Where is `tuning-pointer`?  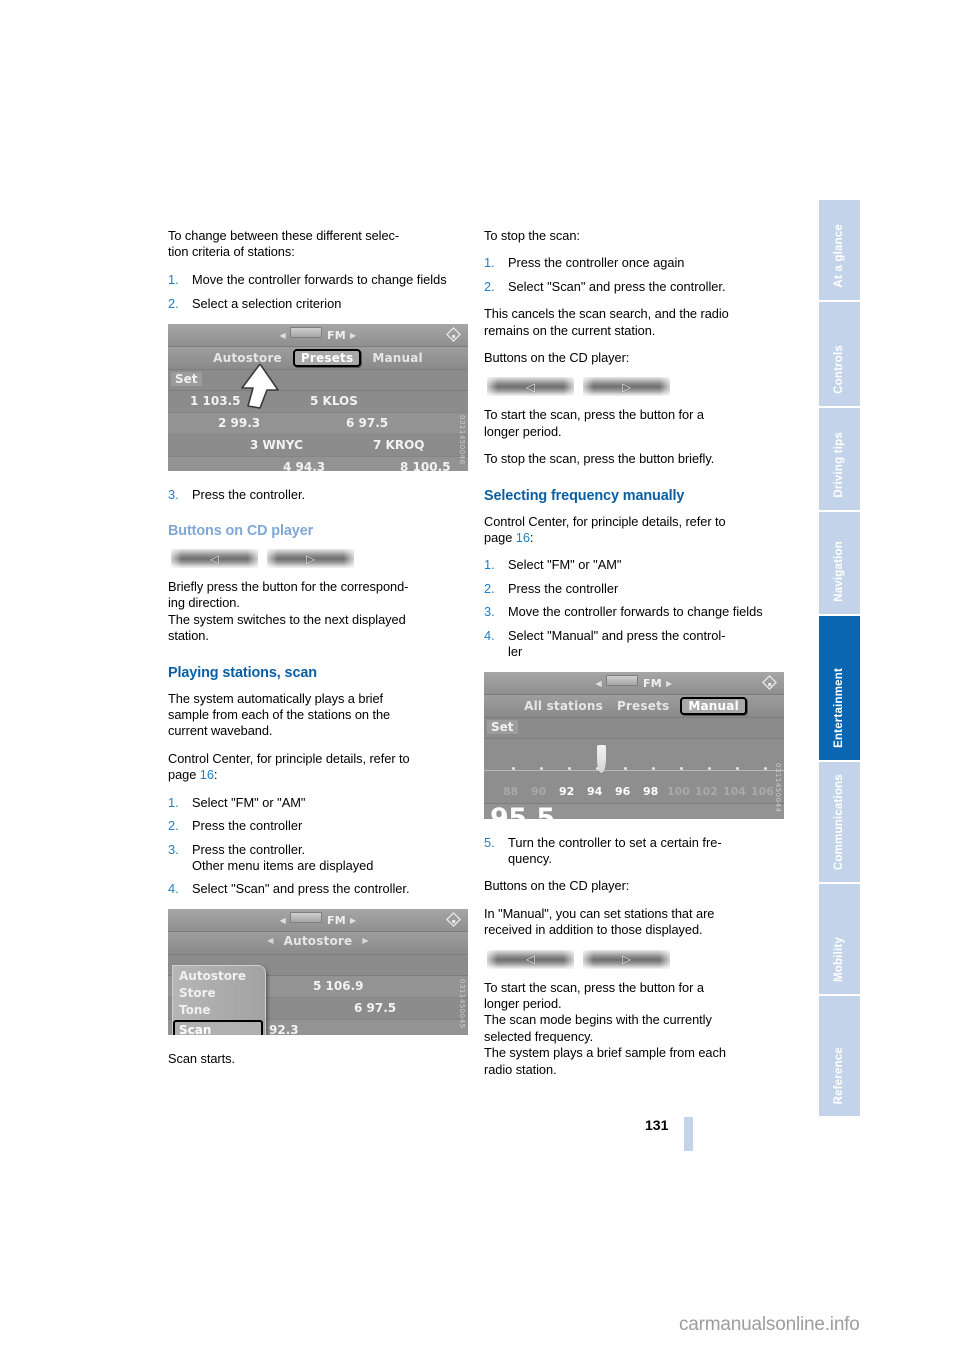
tuning-pointer is located at coordinates (601, 758).